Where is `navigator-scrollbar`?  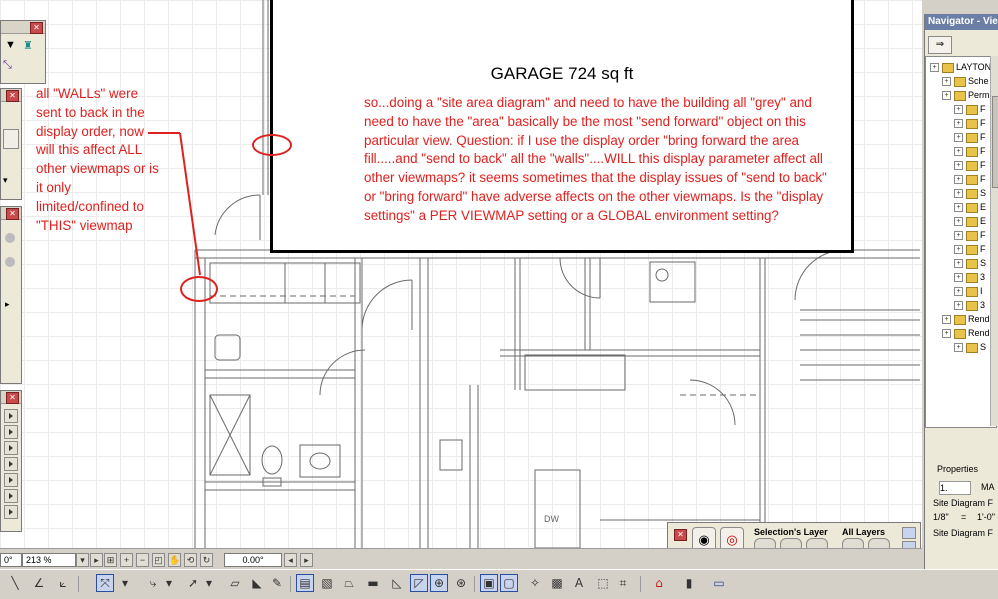 navigator-scrollbar is located at coordinates (994, 241).